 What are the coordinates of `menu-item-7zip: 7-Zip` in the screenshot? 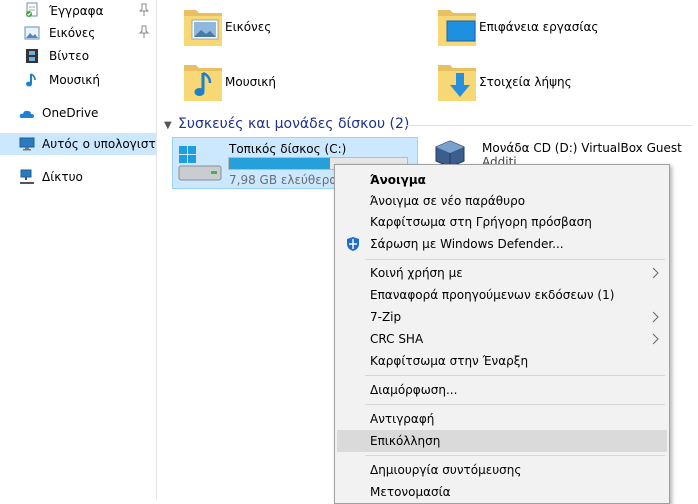 It's located at (502, 317).